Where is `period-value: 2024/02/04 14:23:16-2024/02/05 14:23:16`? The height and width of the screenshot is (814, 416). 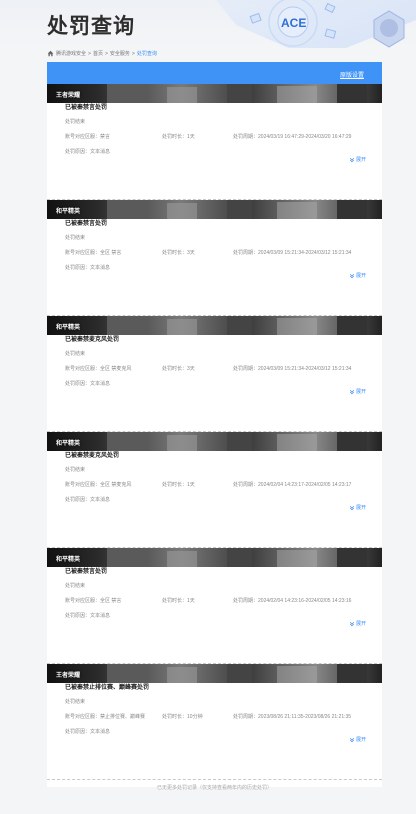 period-value: 2024/02/04 14:23:16-2024/02/05 14:23:16 is located at coordinates (305, 601).